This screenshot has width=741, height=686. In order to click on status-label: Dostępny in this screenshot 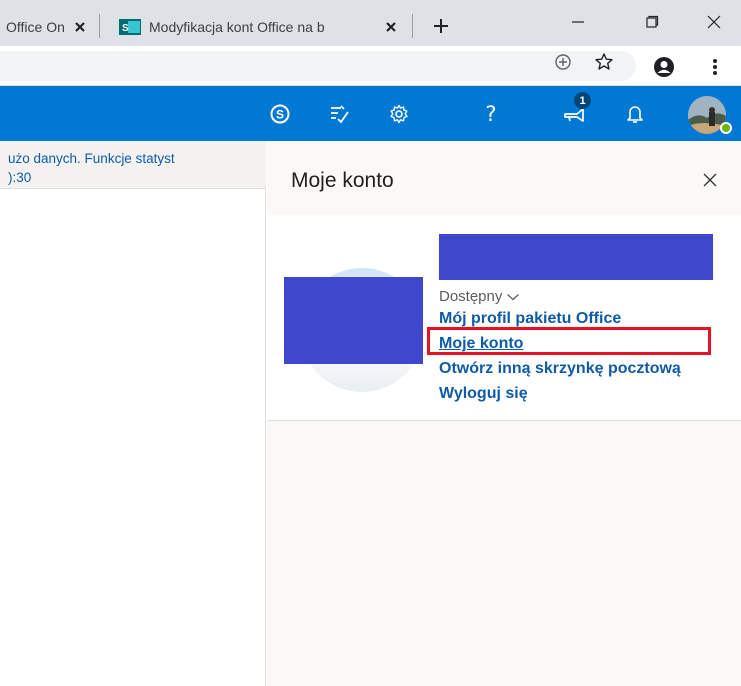, I will do `click(471, 296)`.